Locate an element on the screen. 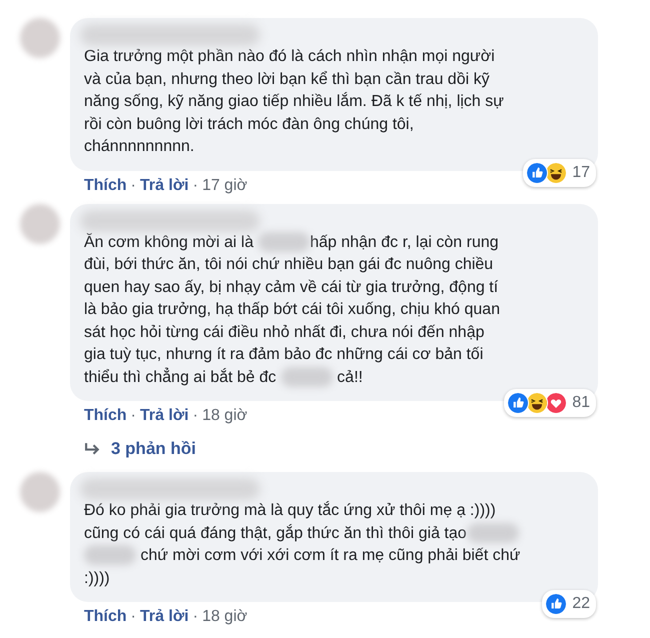 The image size is (650, 638). comment-text: Đó ko phải gia trưởng mà là quy tắc ứng xử thôi mẹ ạ :)))) cũng có cái quá đáng thật, gắp thức ăn thì thôi giả tạo chứ mời cơm với xới cơm ít ra mẹ cũng phải biết chứ :)))) is located at coordinates (303, 544).